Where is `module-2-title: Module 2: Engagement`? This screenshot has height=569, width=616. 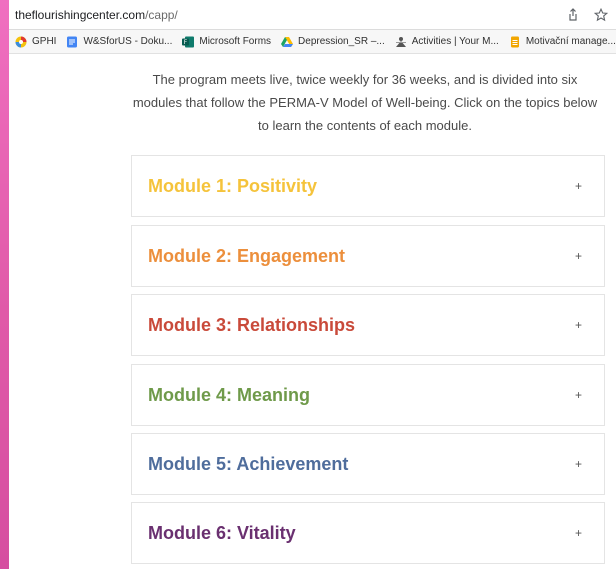
module-2-title: Module 2: Engagement is located at coordinates (247, 255).